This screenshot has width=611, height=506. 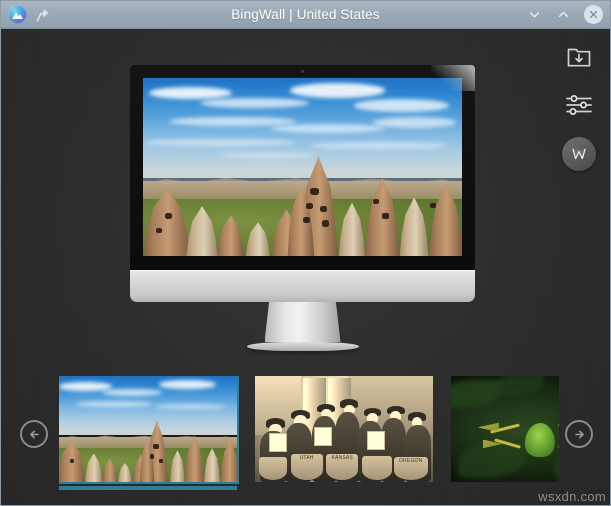 I want to click on window-title: BingWall | United States, so click(x=305, y=14).